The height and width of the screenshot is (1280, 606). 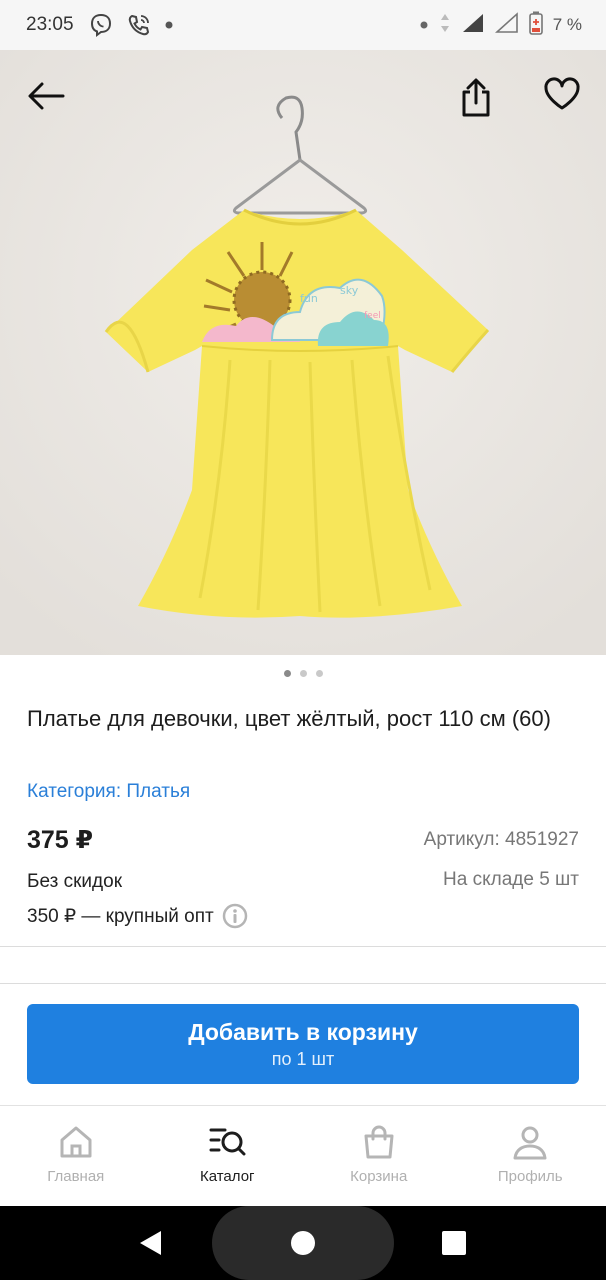 I want to click on nav-item-catalog: Каталог, so click(x=228, y=1156).